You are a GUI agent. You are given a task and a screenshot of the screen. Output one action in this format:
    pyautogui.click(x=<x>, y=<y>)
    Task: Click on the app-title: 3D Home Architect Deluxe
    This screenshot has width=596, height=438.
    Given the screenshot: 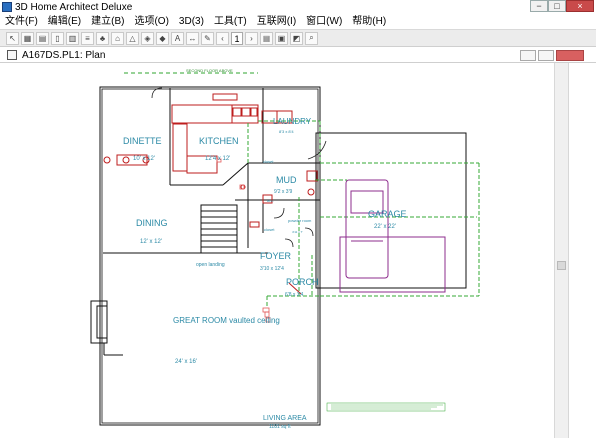 What is the action you would take?
    pyautogui.click(x=74, y=7)
    